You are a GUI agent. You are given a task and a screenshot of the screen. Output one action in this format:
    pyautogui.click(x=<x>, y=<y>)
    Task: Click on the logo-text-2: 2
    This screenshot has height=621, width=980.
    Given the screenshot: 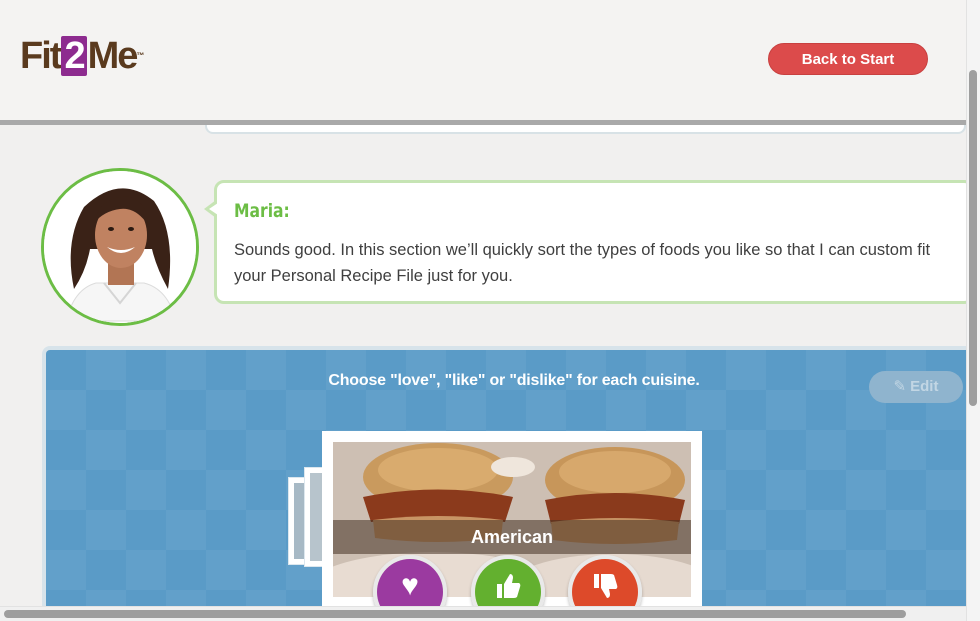 What is the action you would take?
    pyautogui.click(x=74, y=56)
    